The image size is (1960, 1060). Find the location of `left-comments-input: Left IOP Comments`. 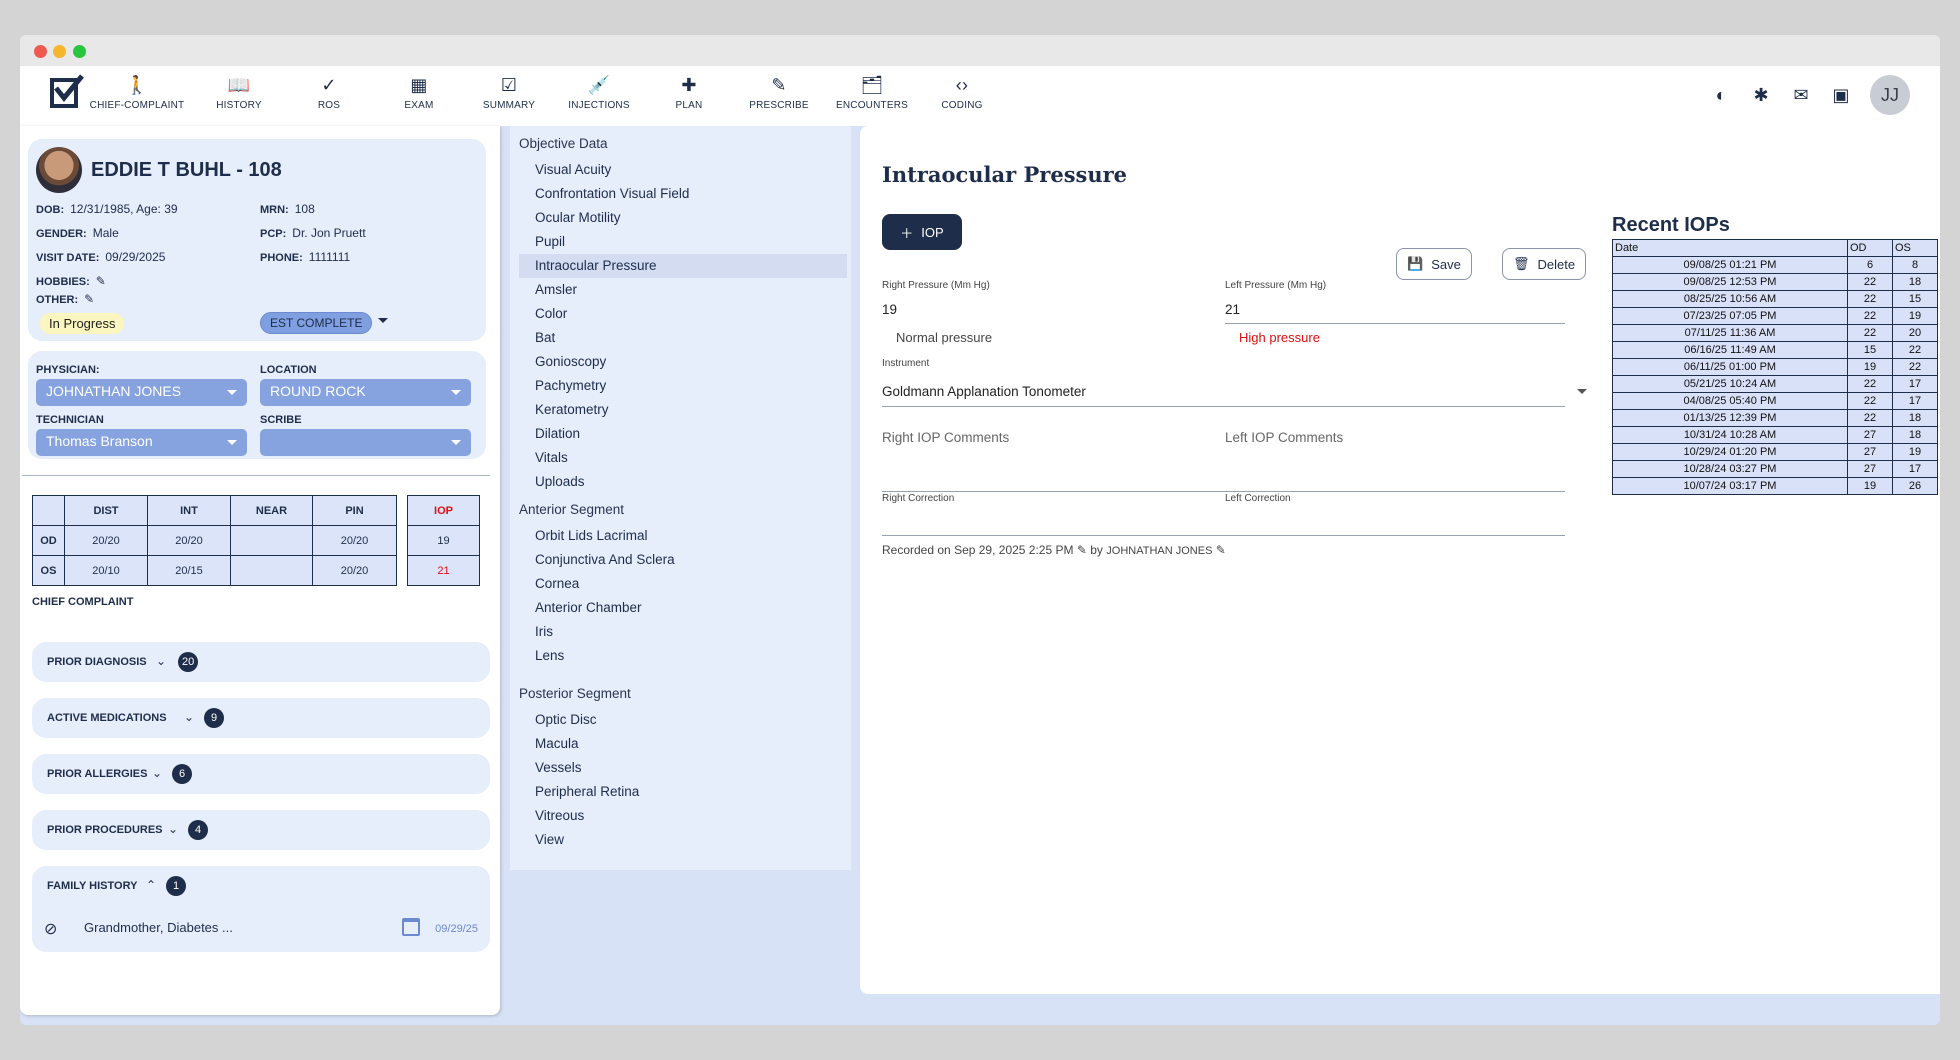

left-comments-input: Left IOP Comments is located at coordinates (1284, 437).